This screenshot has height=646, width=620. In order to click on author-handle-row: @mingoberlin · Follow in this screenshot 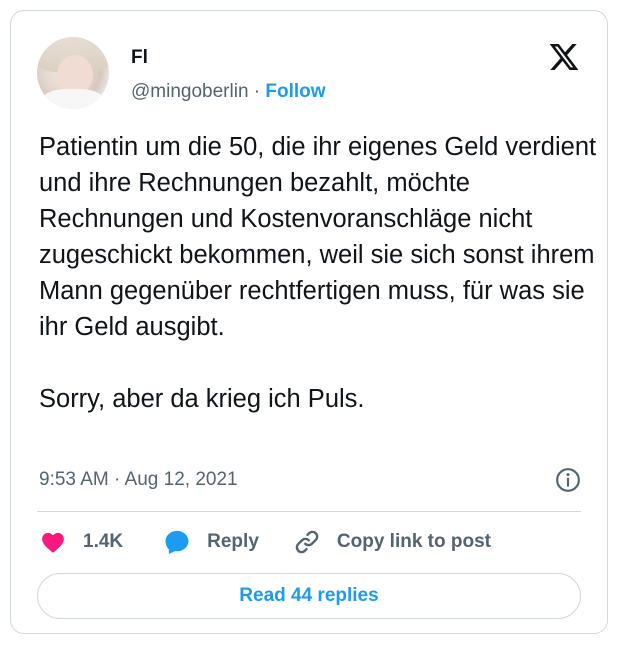, I will do `click(228, 92)`.